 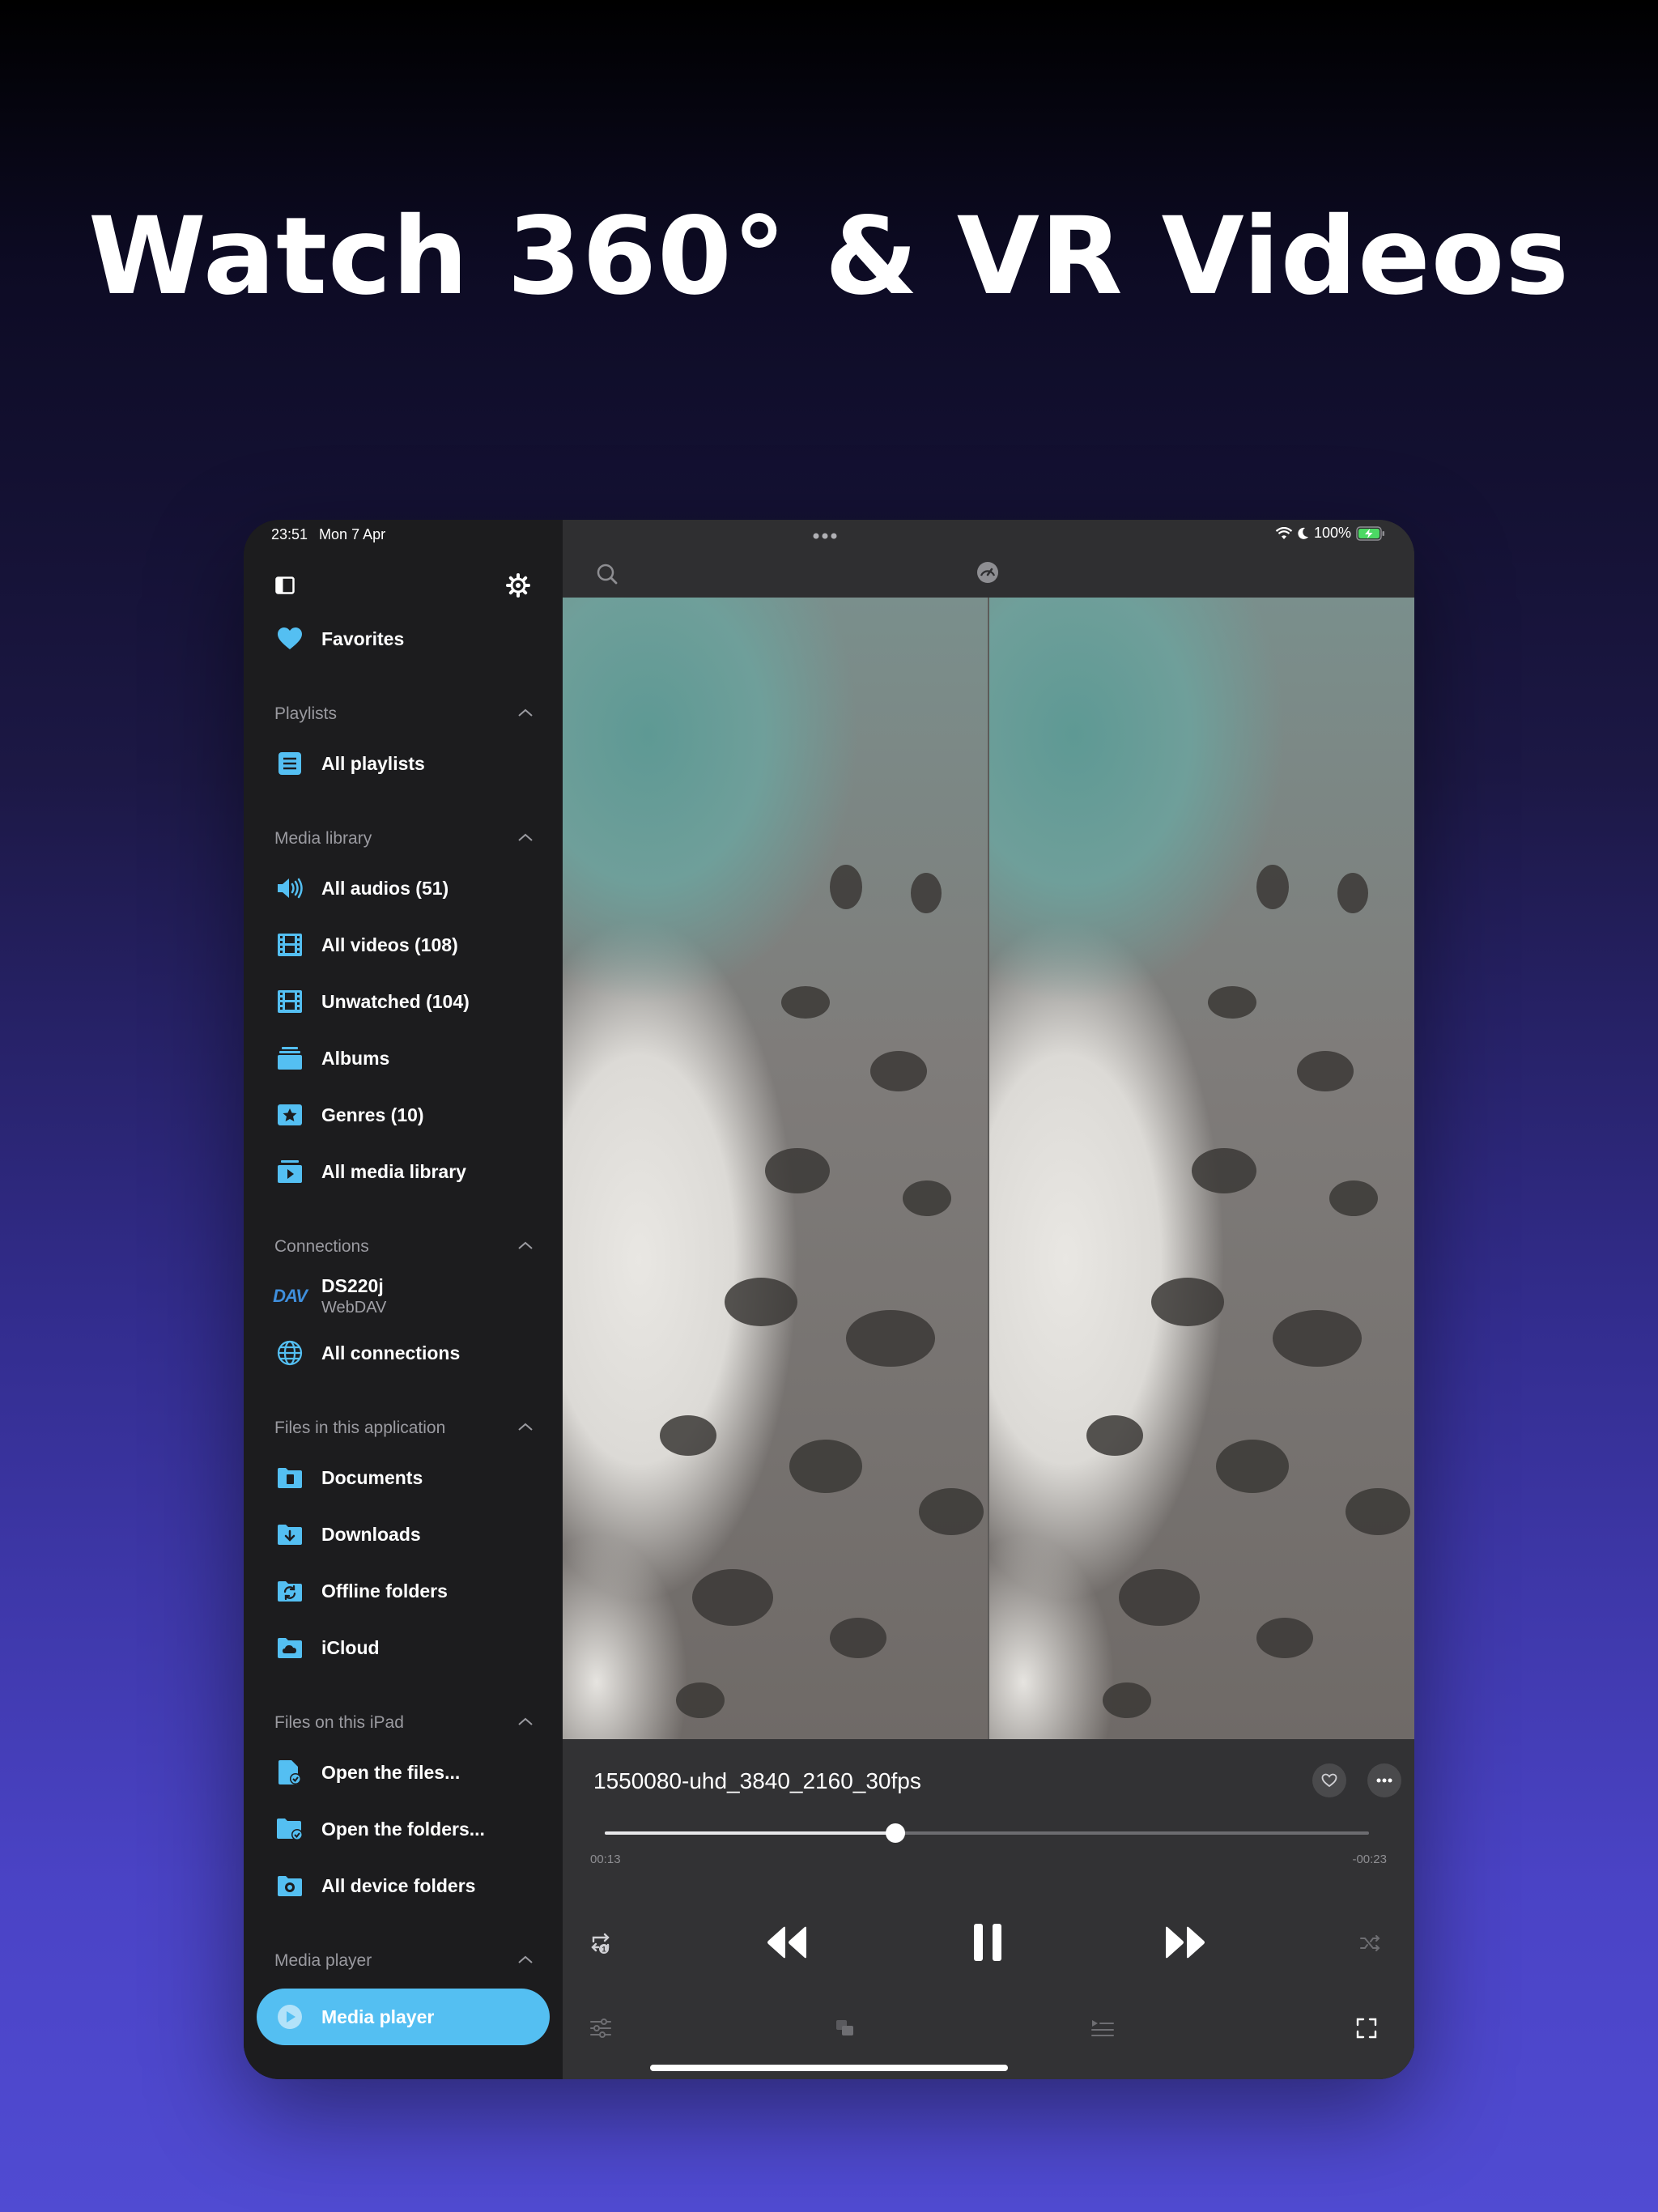 I want to click on moon-icon, so click(x=1303, y=533).